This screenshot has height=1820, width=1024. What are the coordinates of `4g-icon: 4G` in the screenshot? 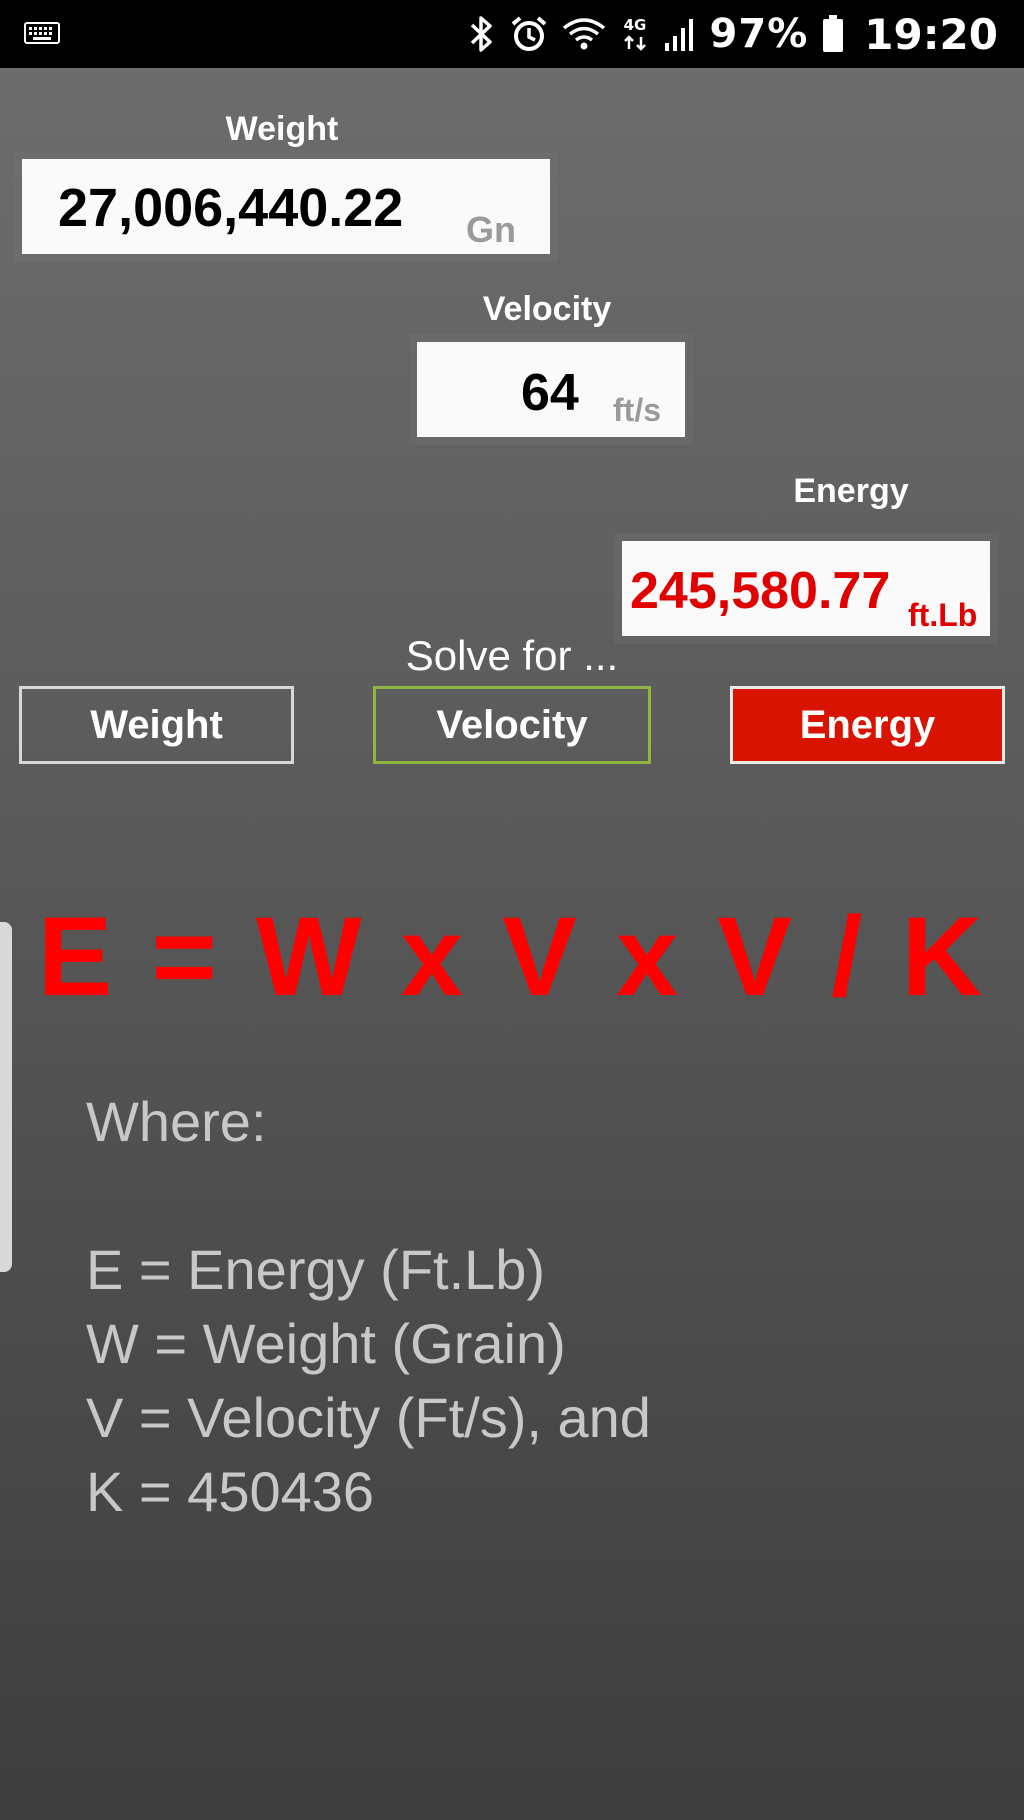 It's located at (635, 34).